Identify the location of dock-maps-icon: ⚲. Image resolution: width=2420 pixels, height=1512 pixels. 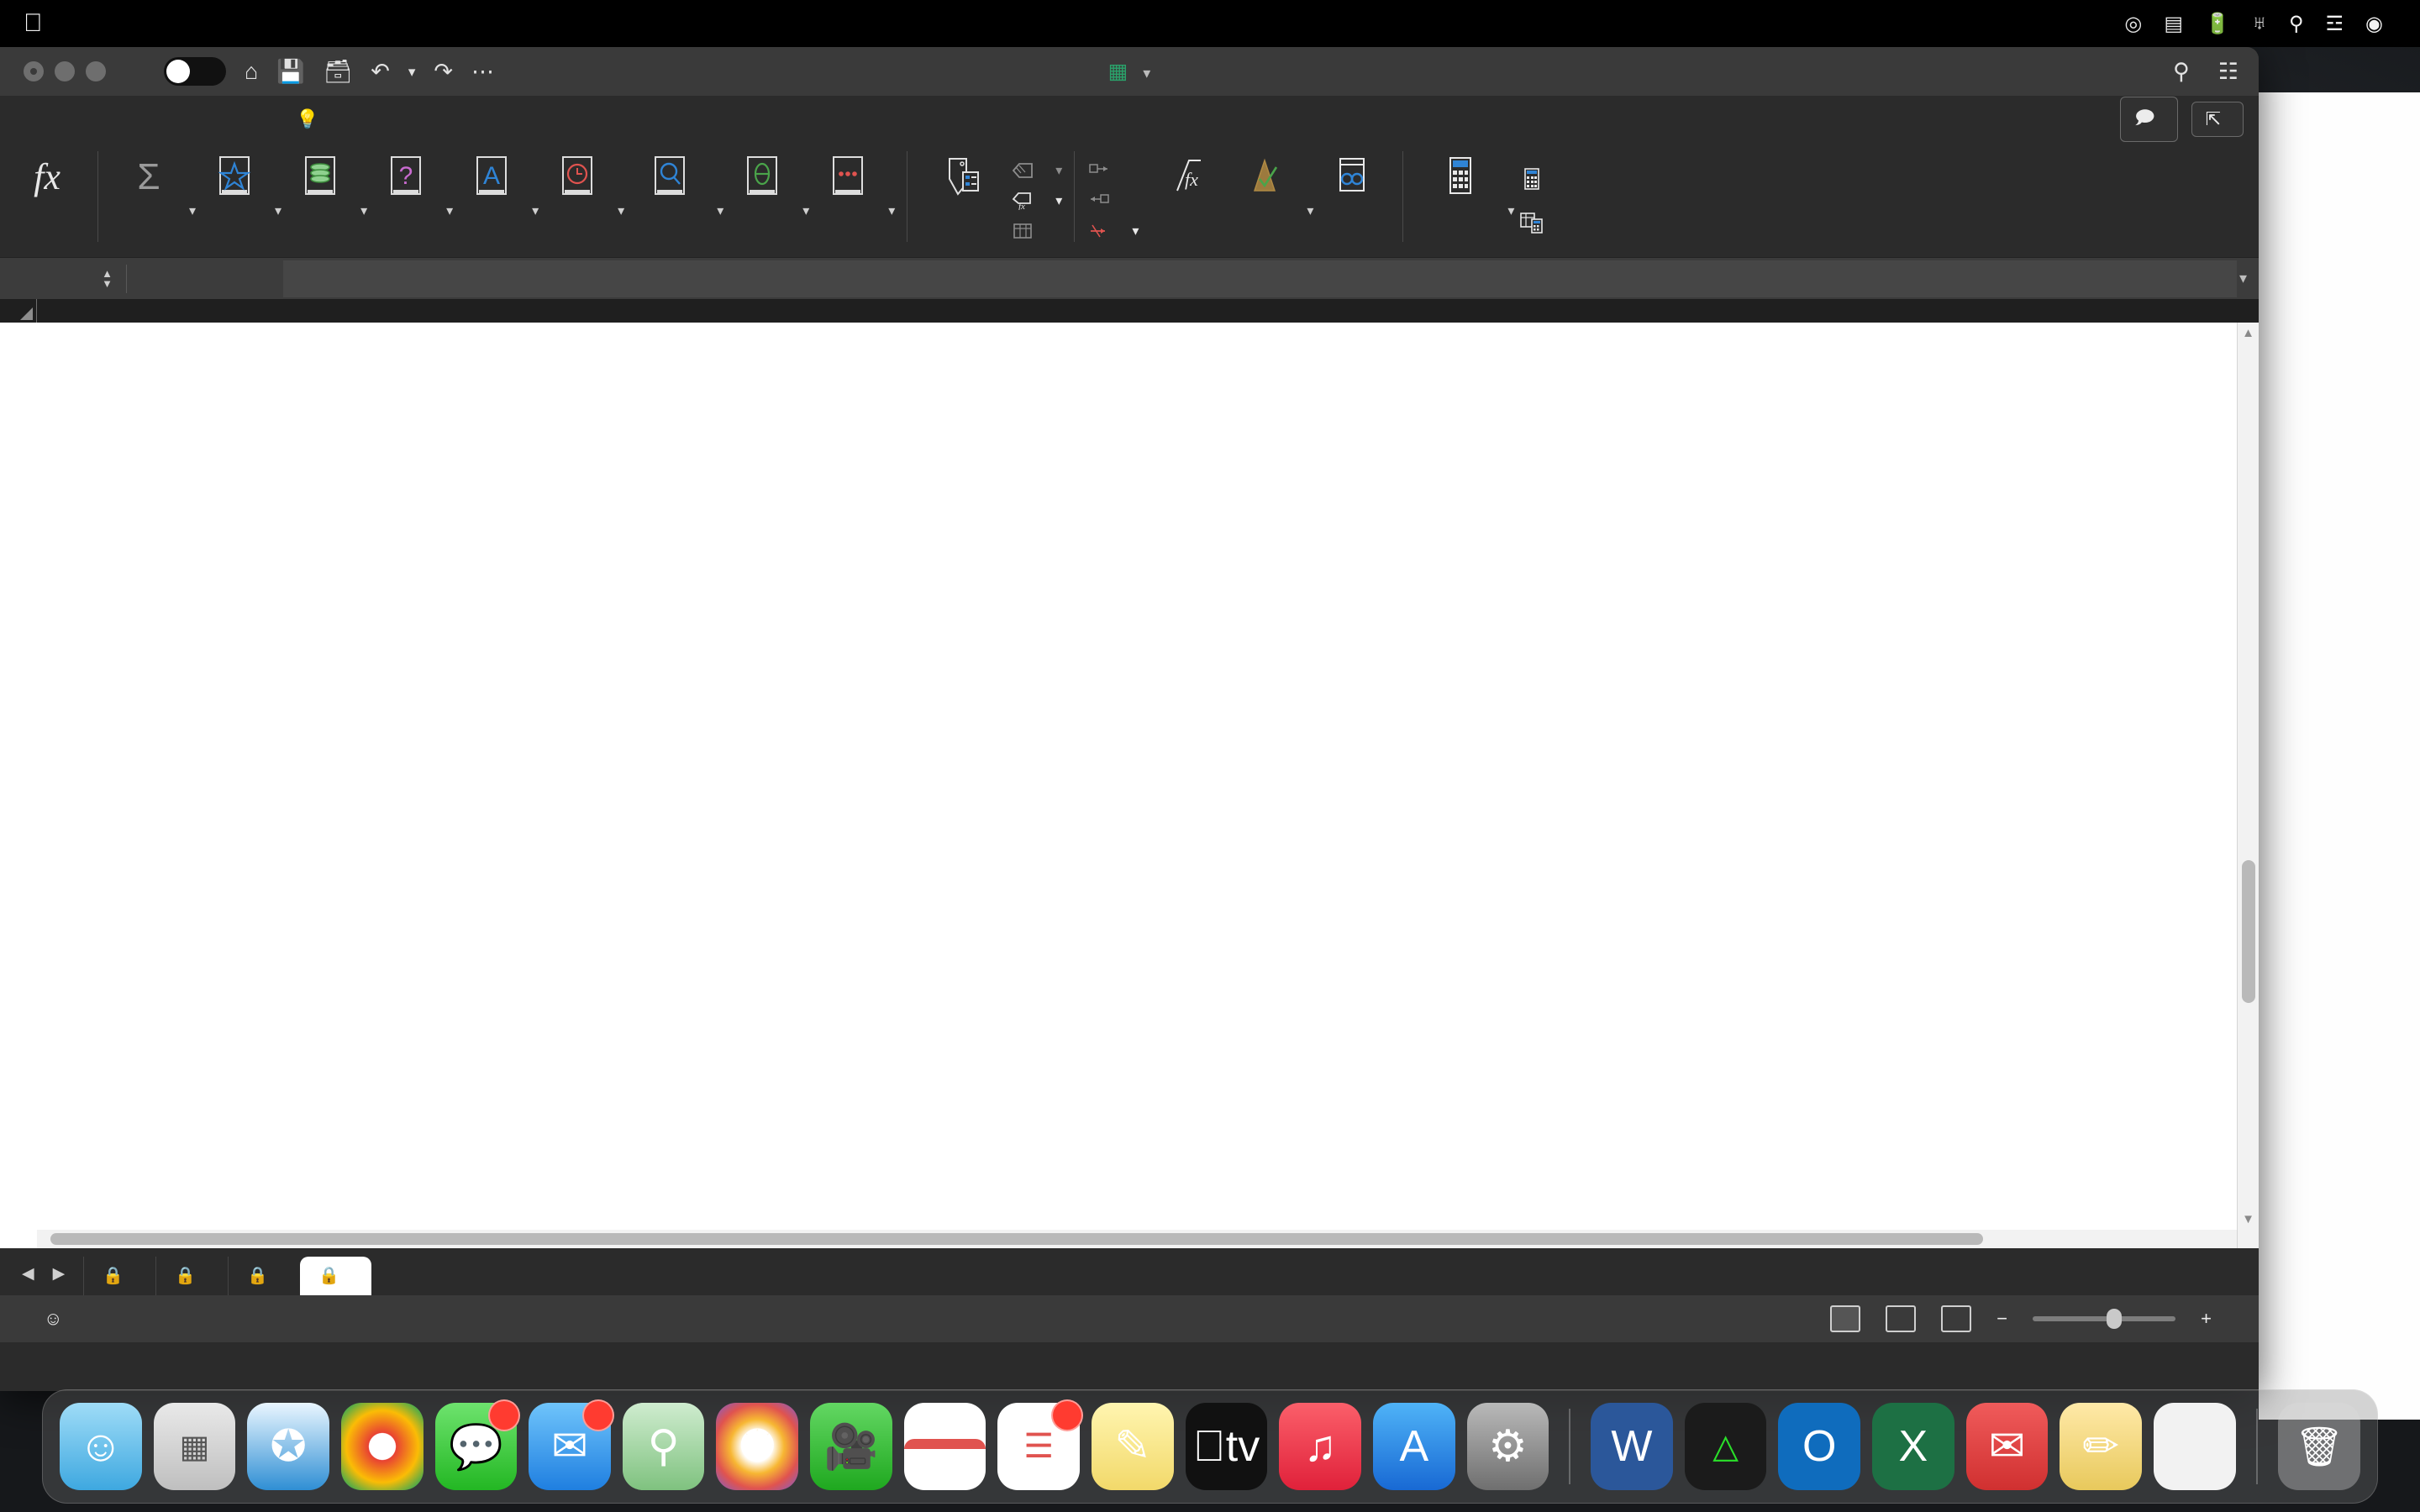
(663, 1446).